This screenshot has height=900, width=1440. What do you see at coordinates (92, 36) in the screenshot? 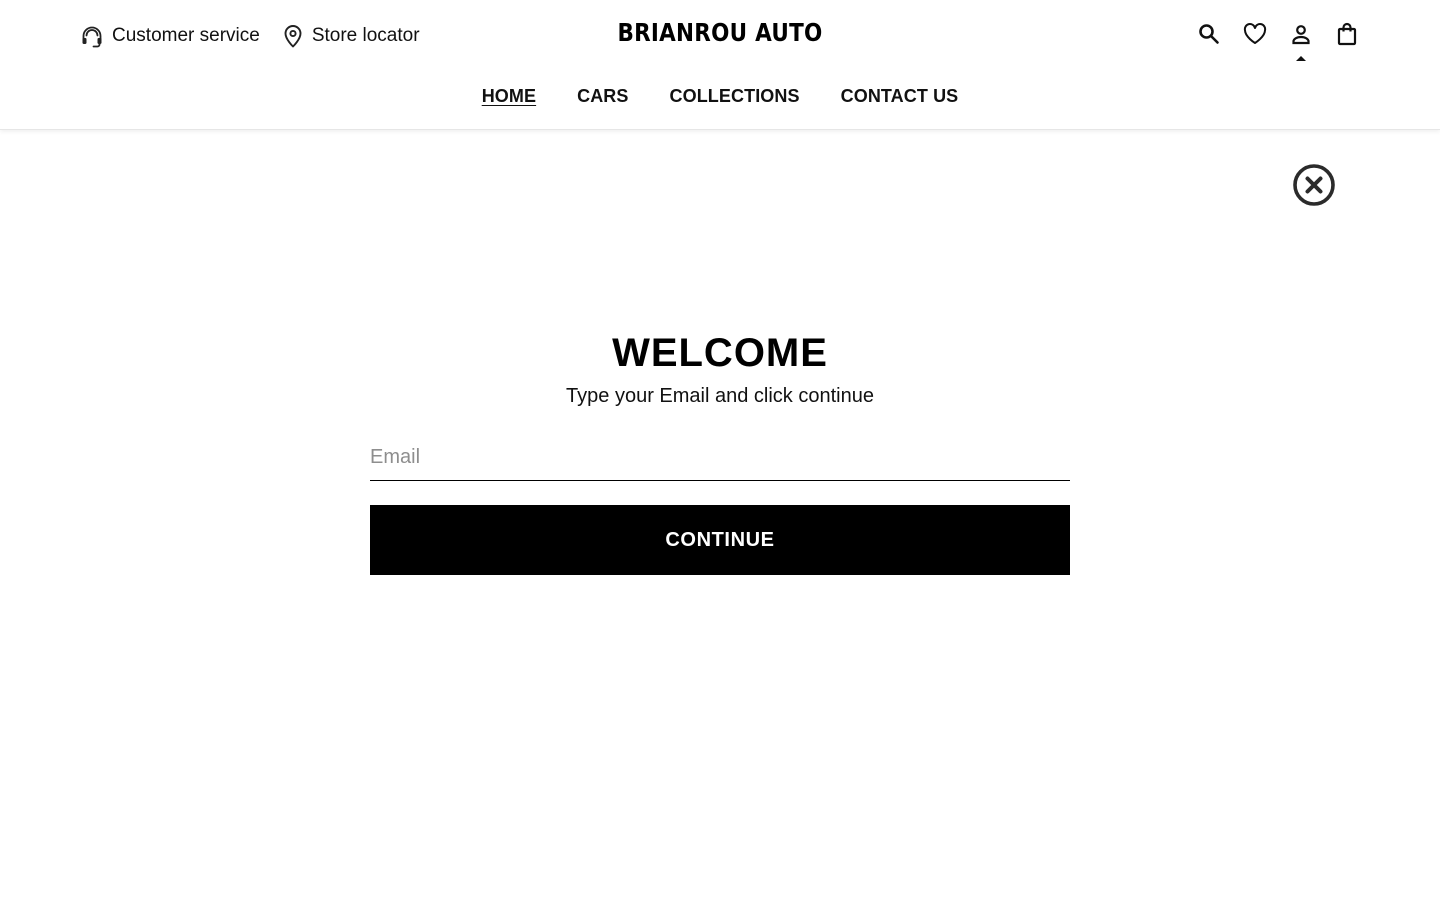
I see `headset-icon` at bounding box center [92, 36].